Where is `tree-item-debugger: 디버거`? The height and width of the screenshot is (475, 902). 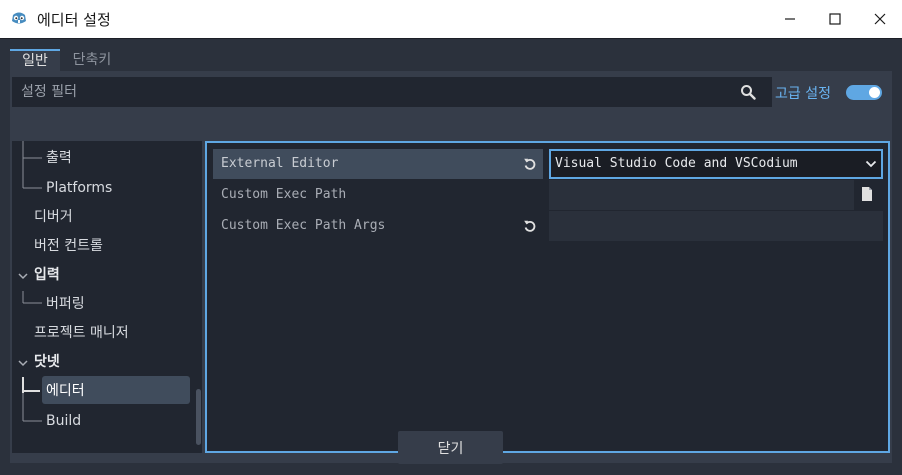 tree-item-debugger: 디버거 is located at coordinates (53, 217).